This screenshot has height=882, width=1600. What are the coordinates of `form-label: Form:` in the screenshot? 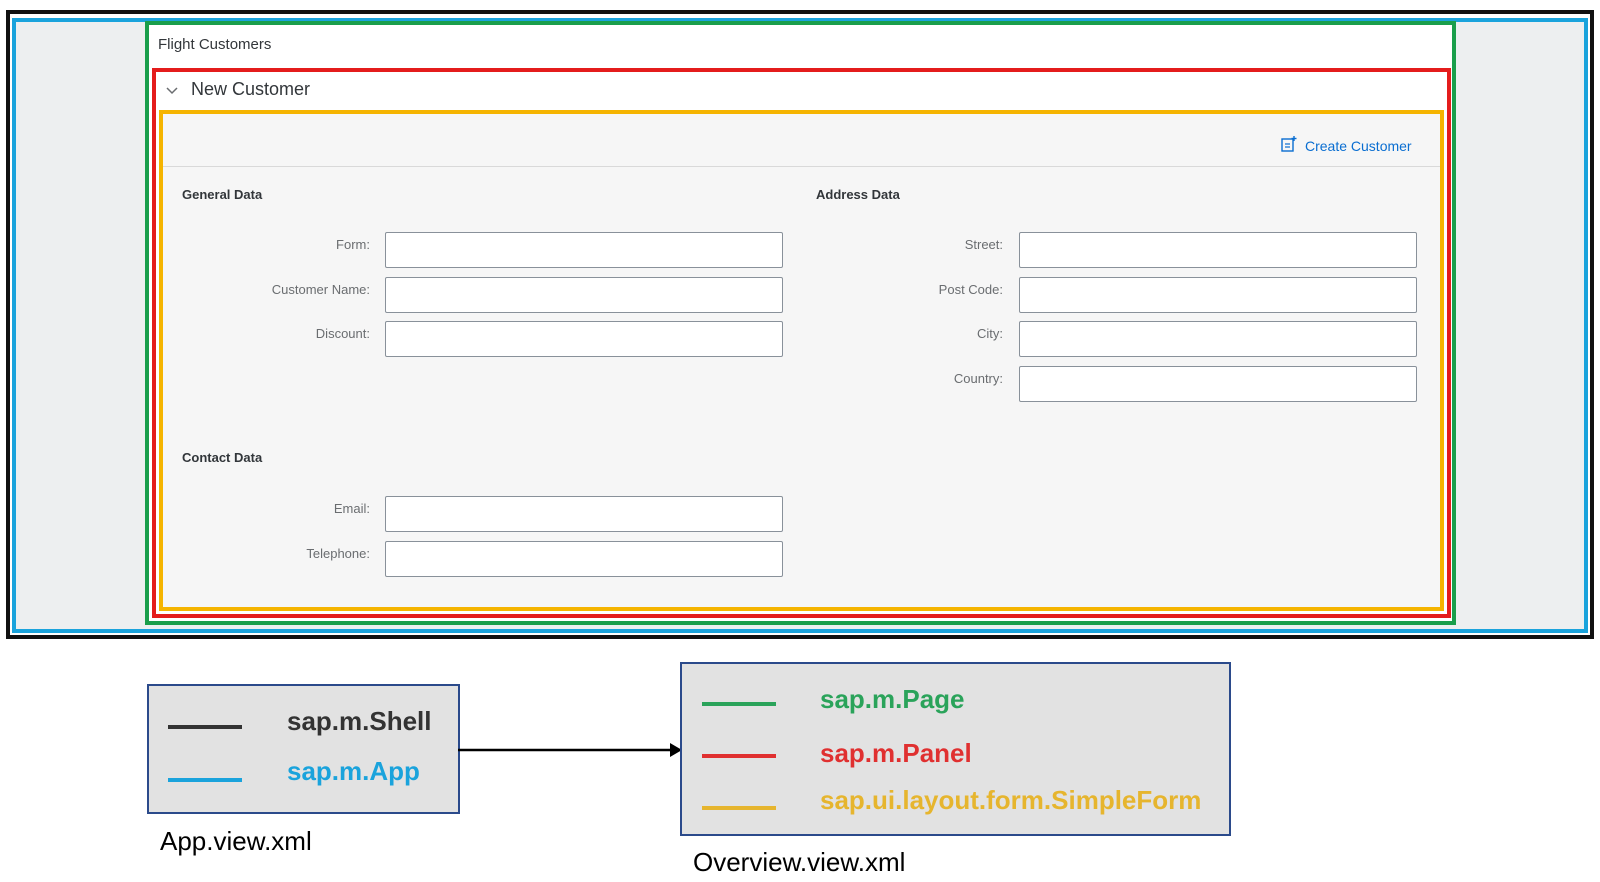 It's located at (353, 244).